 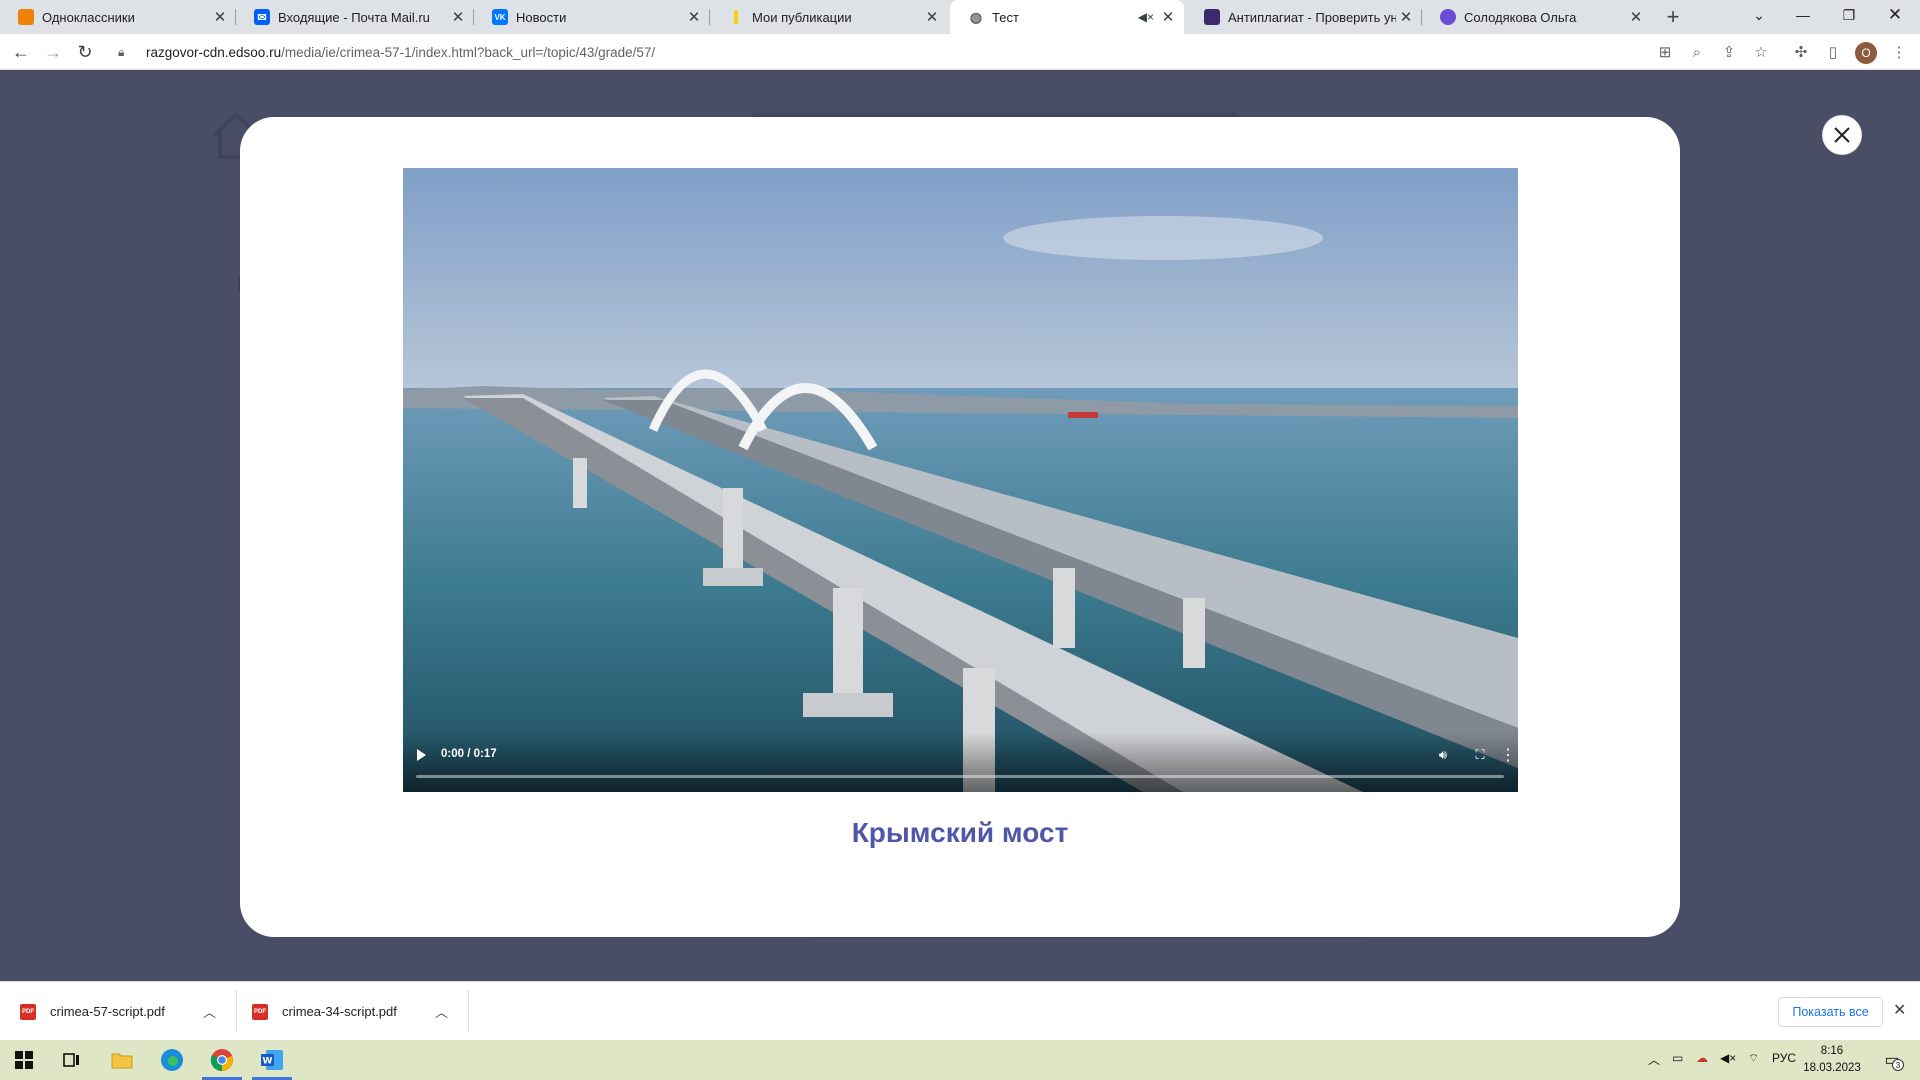 I want to click on tab-test: ◍ Тест ◀× ✕, so click(x=1067, y=17).